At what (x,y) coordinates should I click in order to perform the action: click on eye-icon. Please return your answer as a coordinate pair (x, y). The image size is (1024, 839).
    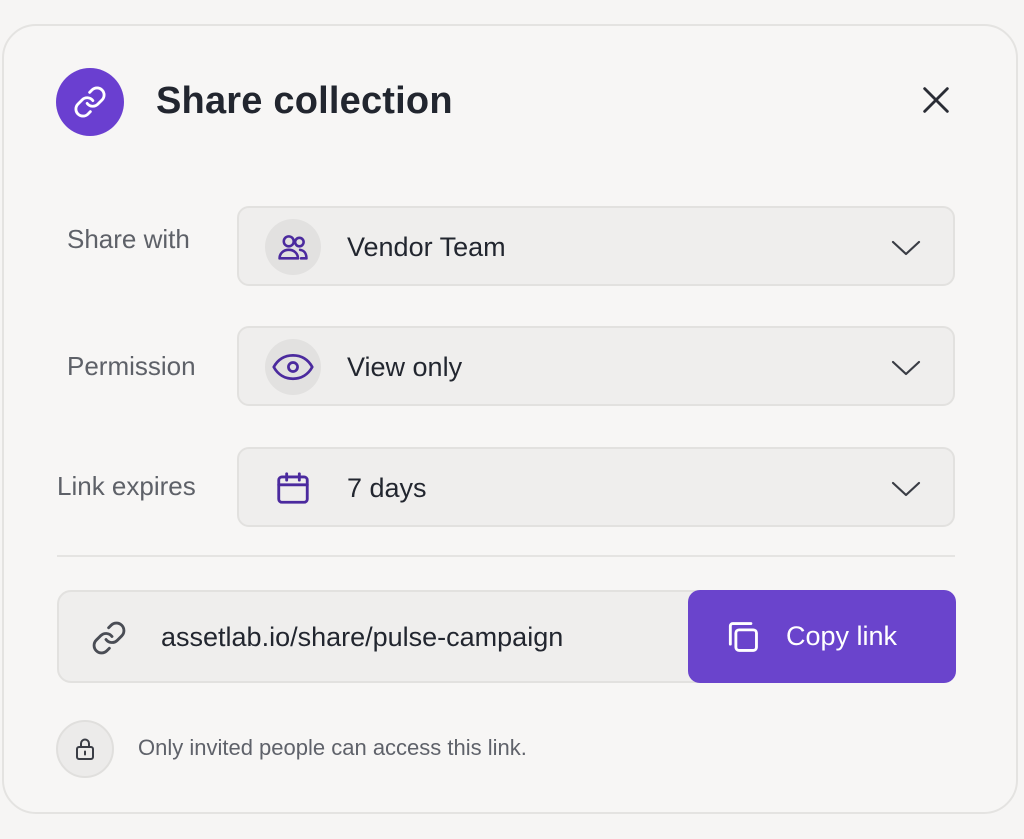
    Looking at the image, I should click on (293, 367).